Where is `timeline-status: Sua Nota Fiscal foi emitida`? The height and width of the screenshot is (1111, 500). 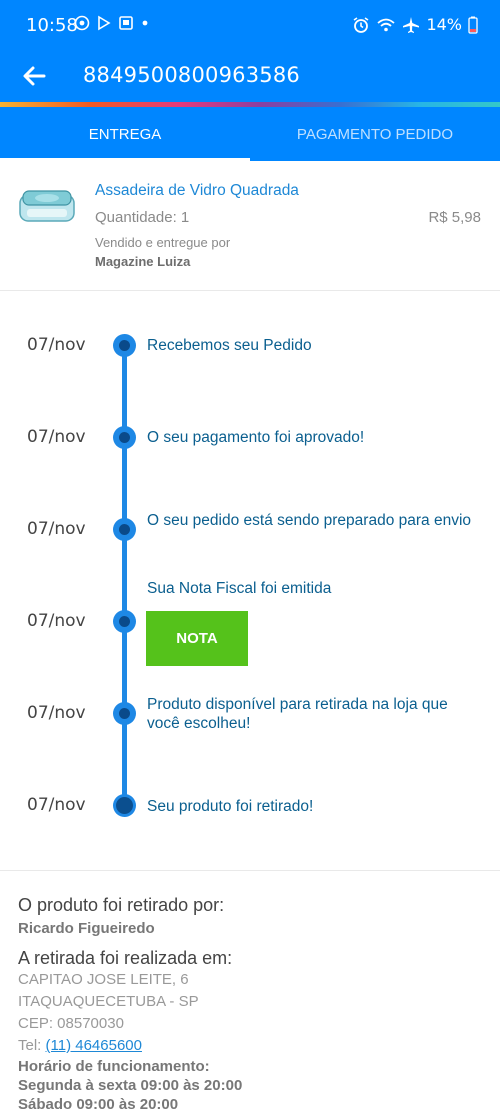
timeline-status: Sua Nota Fiscal foi emitida is located at coordinates (239, 588).